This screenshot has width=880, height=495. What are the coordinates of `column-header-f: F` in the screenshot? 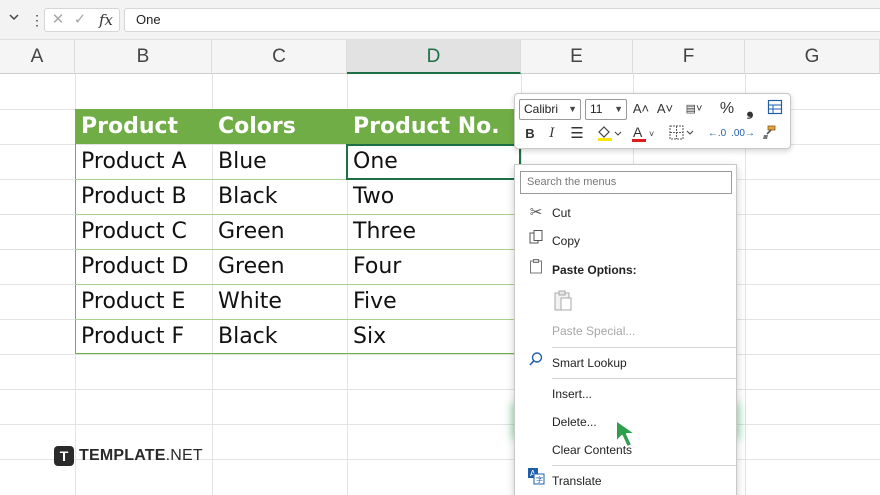 It's located at (689, 57).